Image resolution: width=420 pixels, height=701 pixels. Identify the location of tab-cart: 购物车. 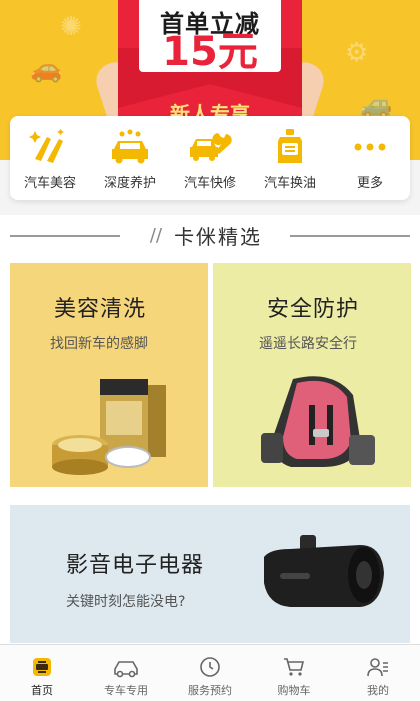
(294, 673).